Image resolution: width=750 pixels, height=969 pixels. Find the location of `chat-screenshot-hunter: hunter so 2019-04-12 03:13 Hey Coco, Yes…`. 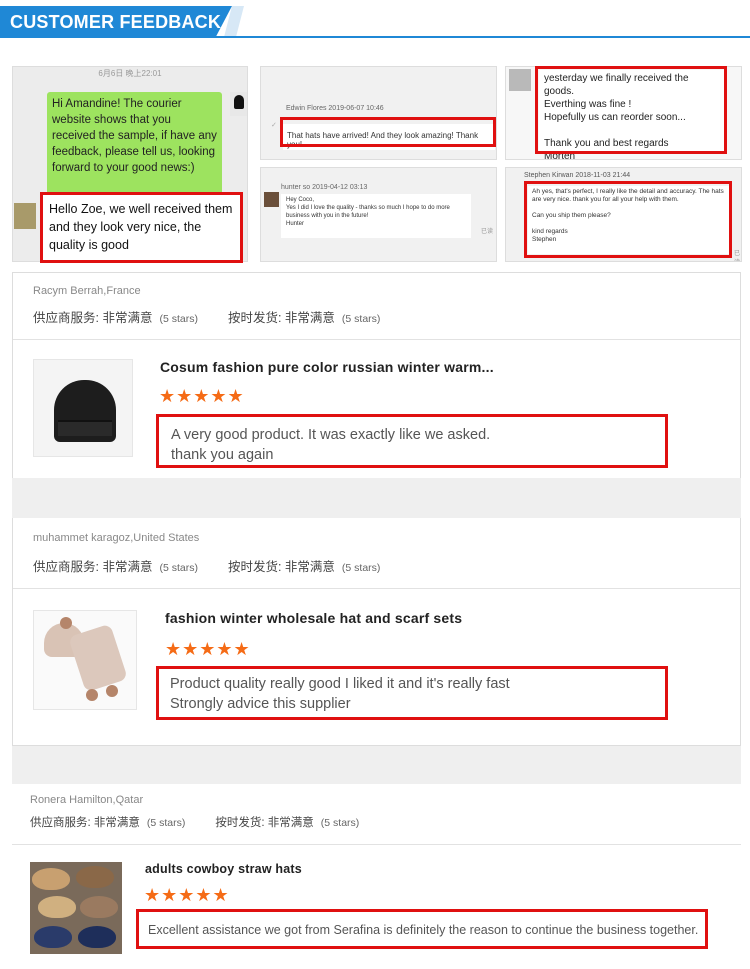

chat-screenshot-hunter: hunter so 2019-04-12 03:13 Hey Coco, Yes… is located at coordinates (378, 214).